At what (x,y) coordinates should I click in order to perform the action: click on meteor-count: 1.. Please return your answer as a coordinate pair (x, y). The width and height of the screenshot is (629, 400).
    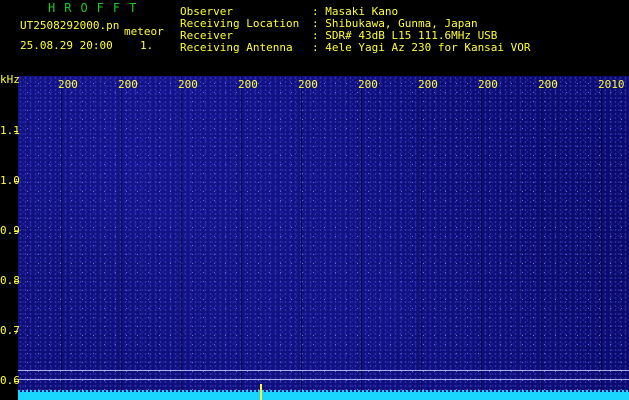
    Looking at the image, I should click on (147, 45).